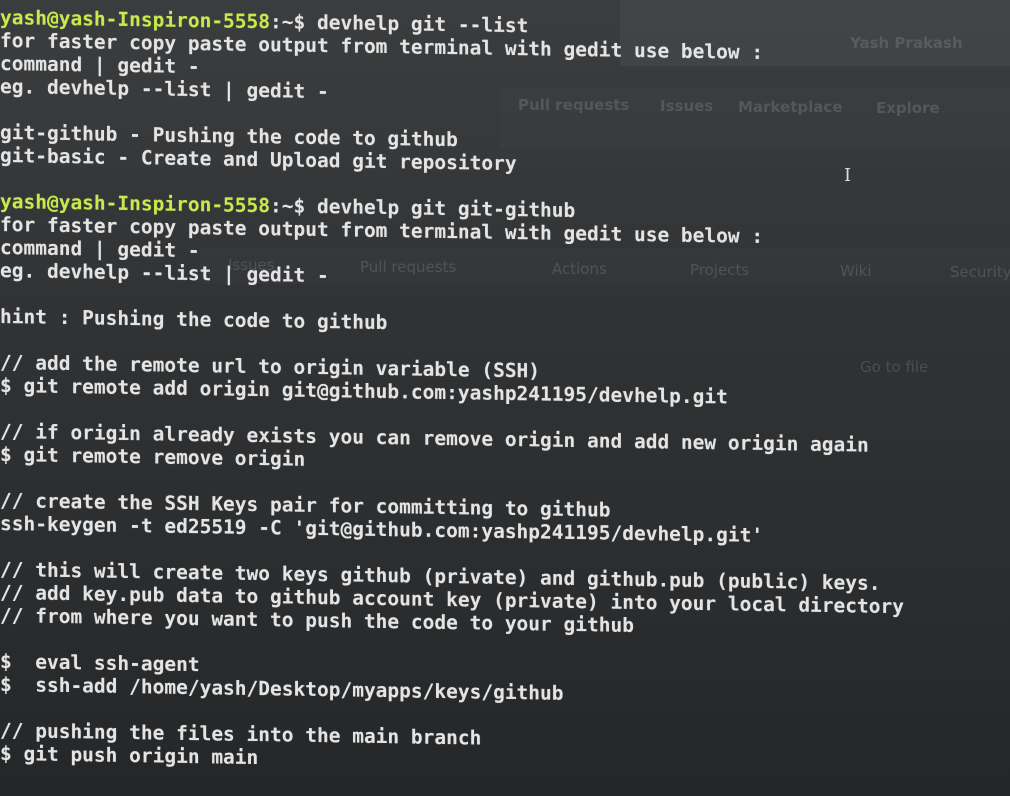 The height and width of the screenshot is (796, 1010). What do you see at coordinates (423, 24) in the screenshot?
I see `command-text: devhelp git --list` at bounding box center [423, 24].